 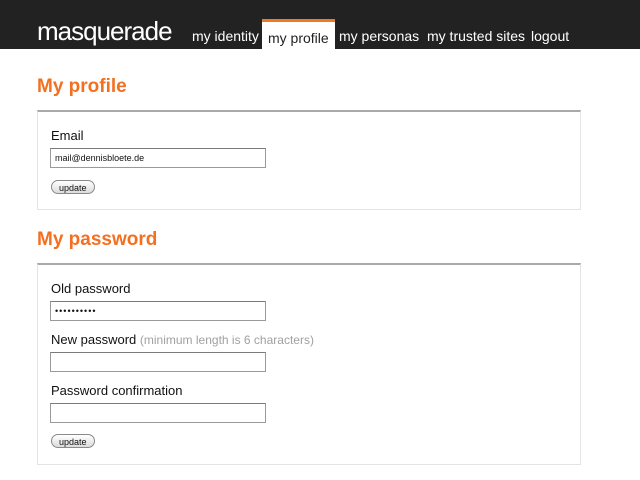 I want to click on password-update-button: update, so click(x=73, y=441).